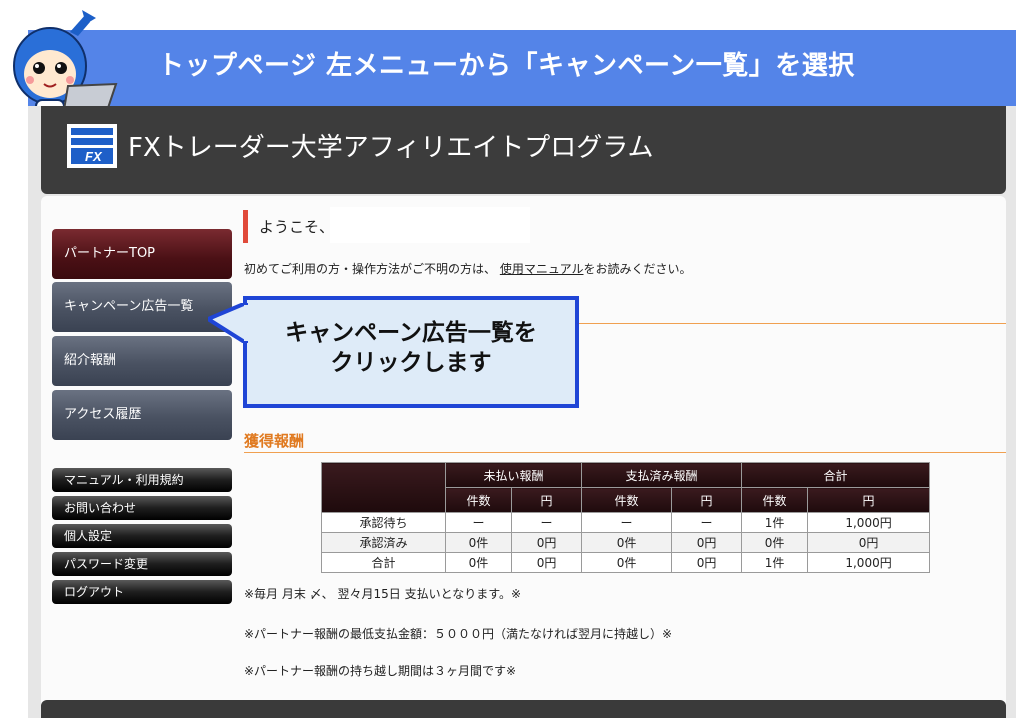 This screenshot has width=1024, height=718. I want to click on table-row: 承認待ち ー ー ー ー 1件 1,000円, so click(626, 522).